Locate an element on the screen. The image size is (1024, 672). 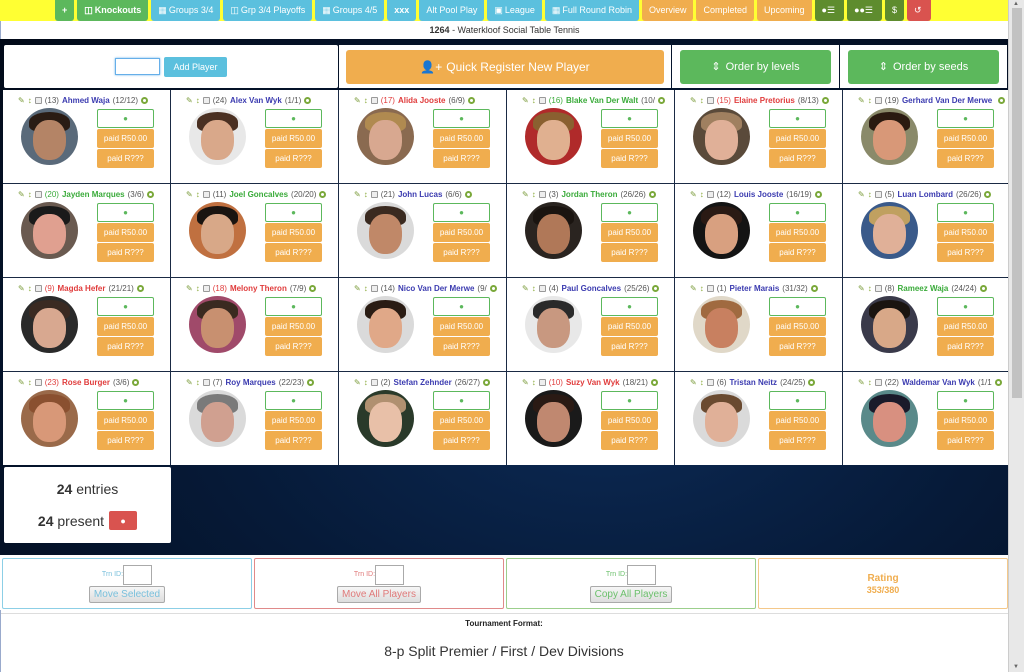
nav-button-groups-3-4: ▦ Groups 3/4 is located at coordinates (186, 10).